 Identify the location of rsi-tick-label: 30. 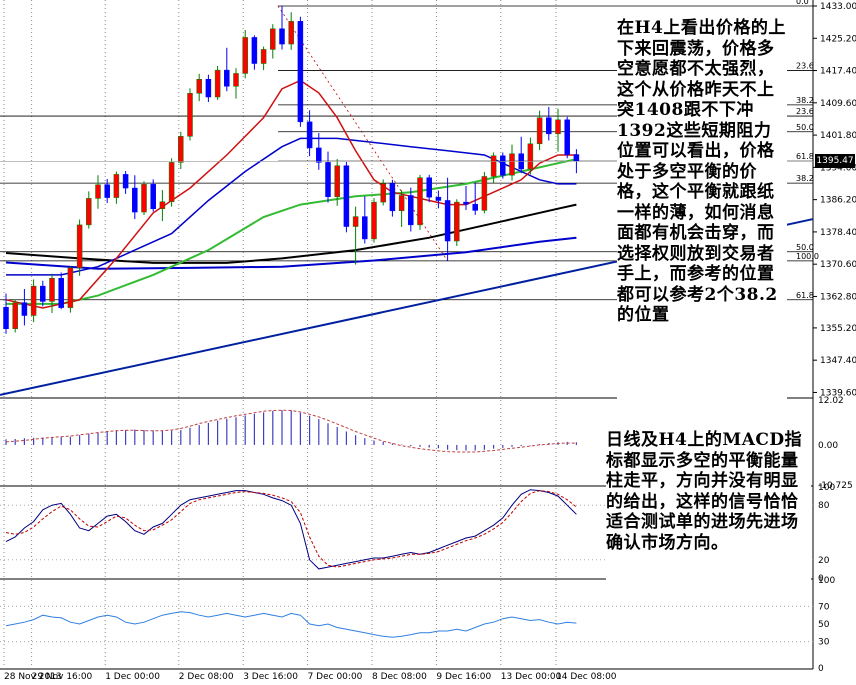
(824, 643).